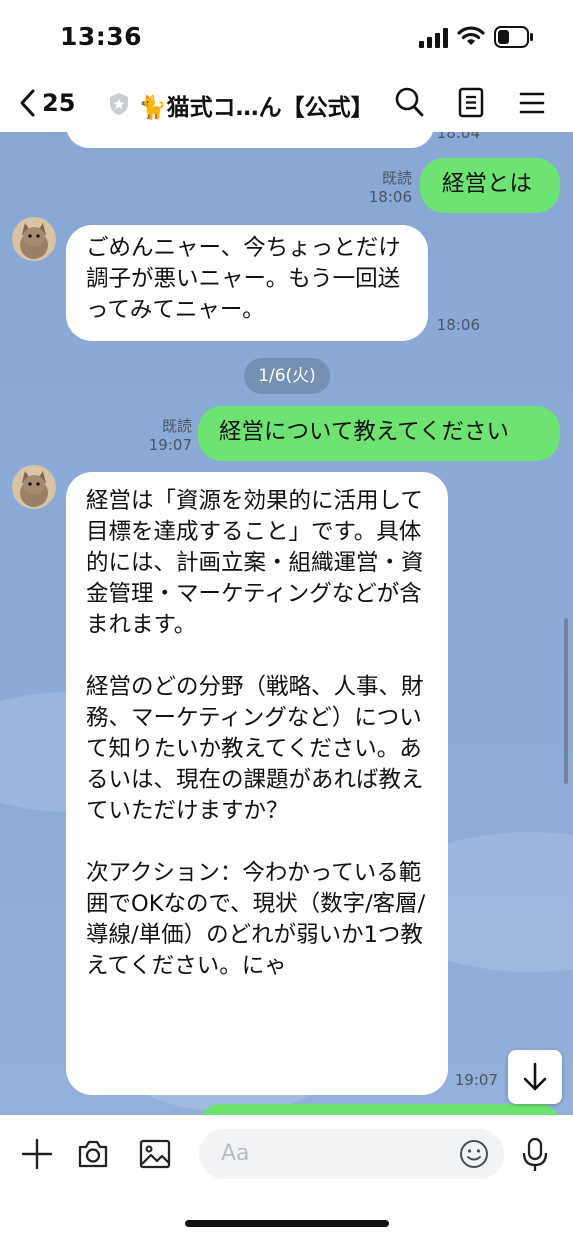 The height and width of the screenshot is (1240, 573). Describe the element at coordinates (27, 103) in the screenshot. I see `chevron-left-icon` at that location.